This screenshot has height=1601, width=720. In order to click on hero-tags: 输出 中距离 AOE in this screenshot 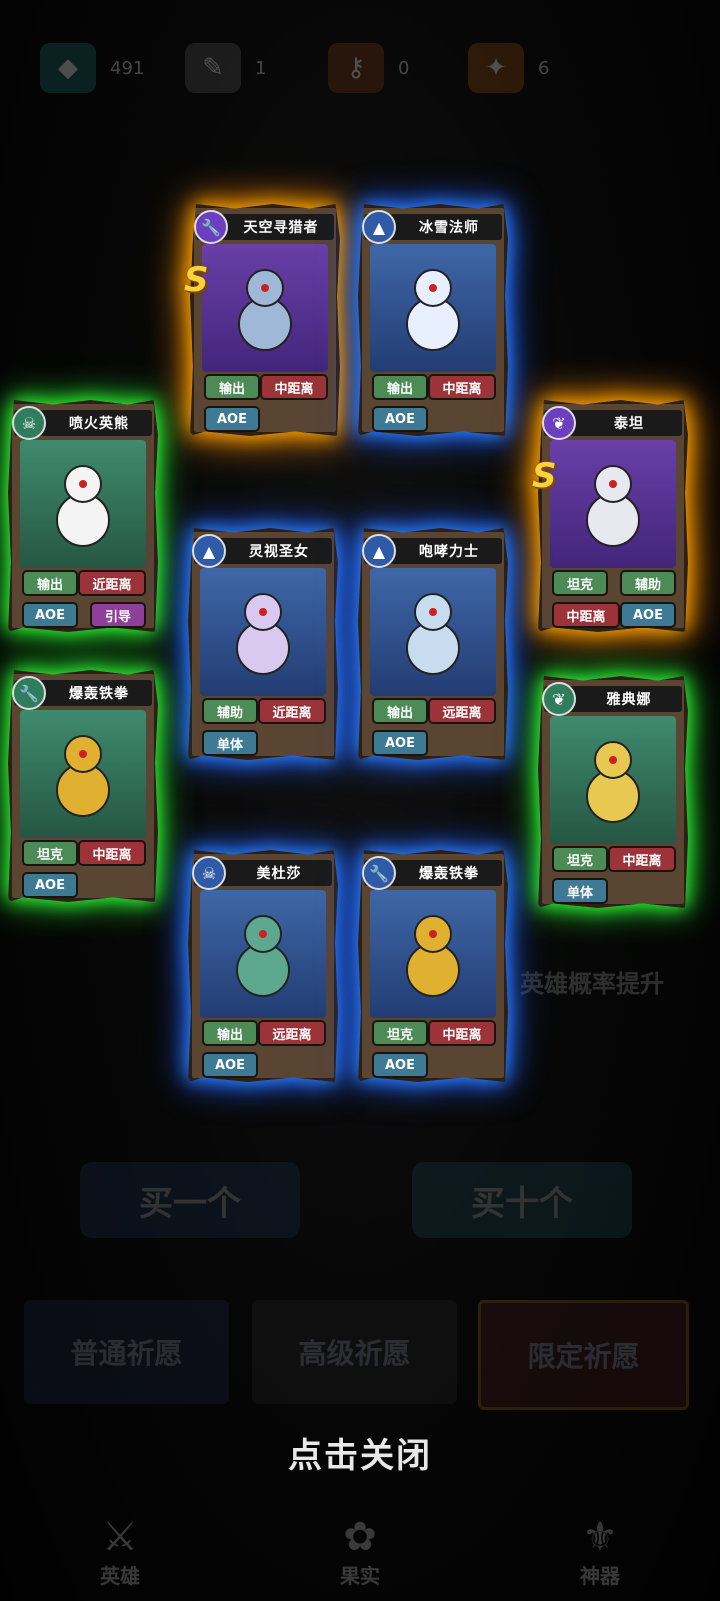, I will do `click(434, 406)`.